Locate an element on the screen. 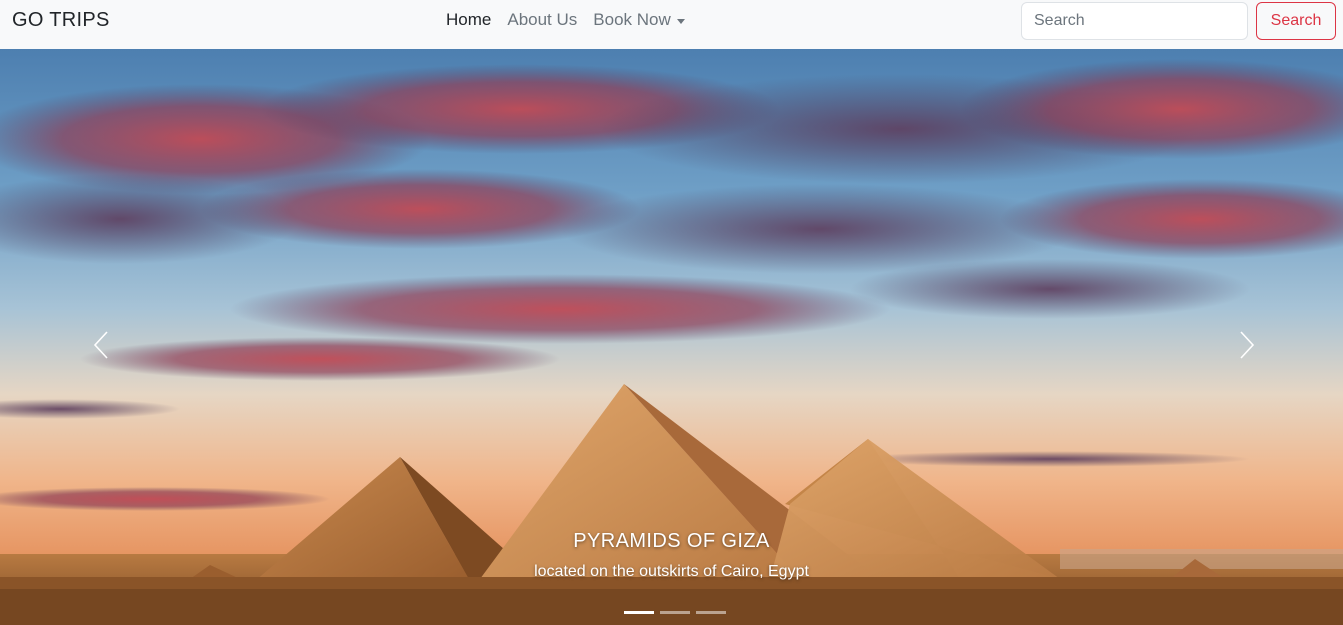 The image size is (1343, 625). carousel-next-button is located at coordinates (1247, 345).